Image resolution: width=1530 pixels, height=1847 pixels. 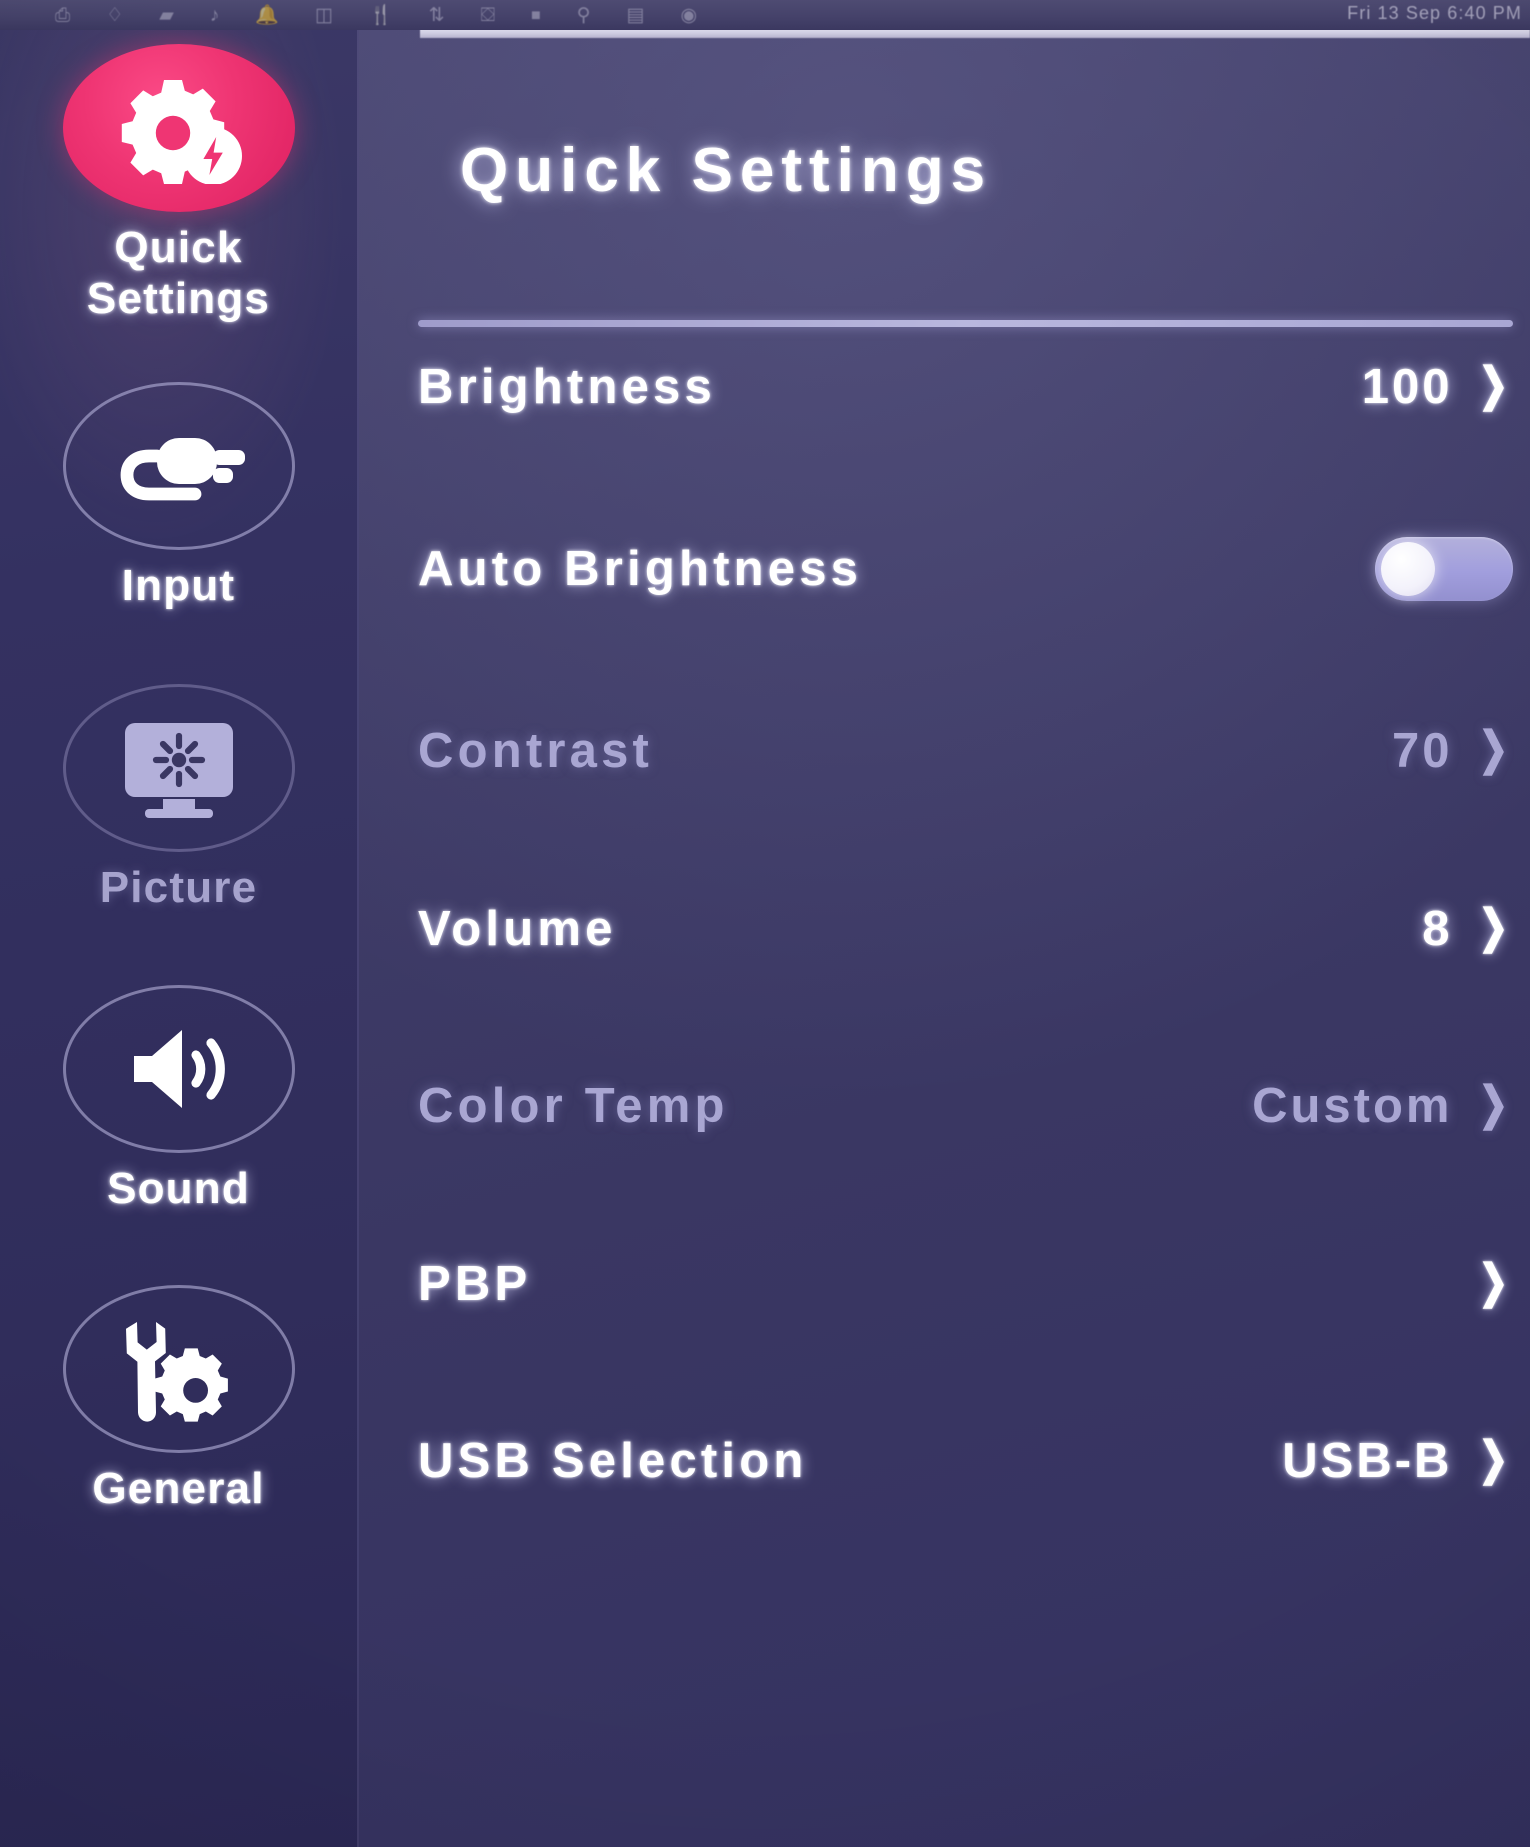 I want to click on setting-control: 70 ❯, so click(x=1452, y=751).